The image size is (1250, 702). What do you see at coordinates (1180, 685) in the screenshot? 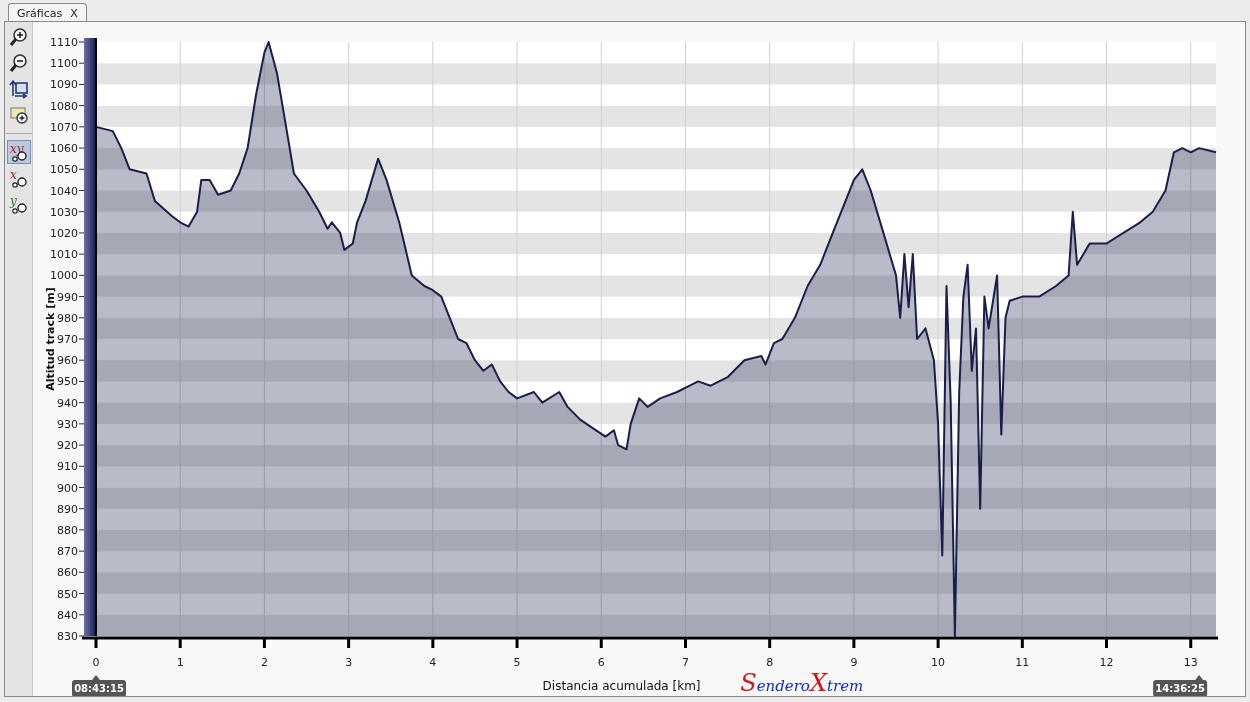
I see `end-time-label: 14:36:25` at bounding box center [1180, 685].